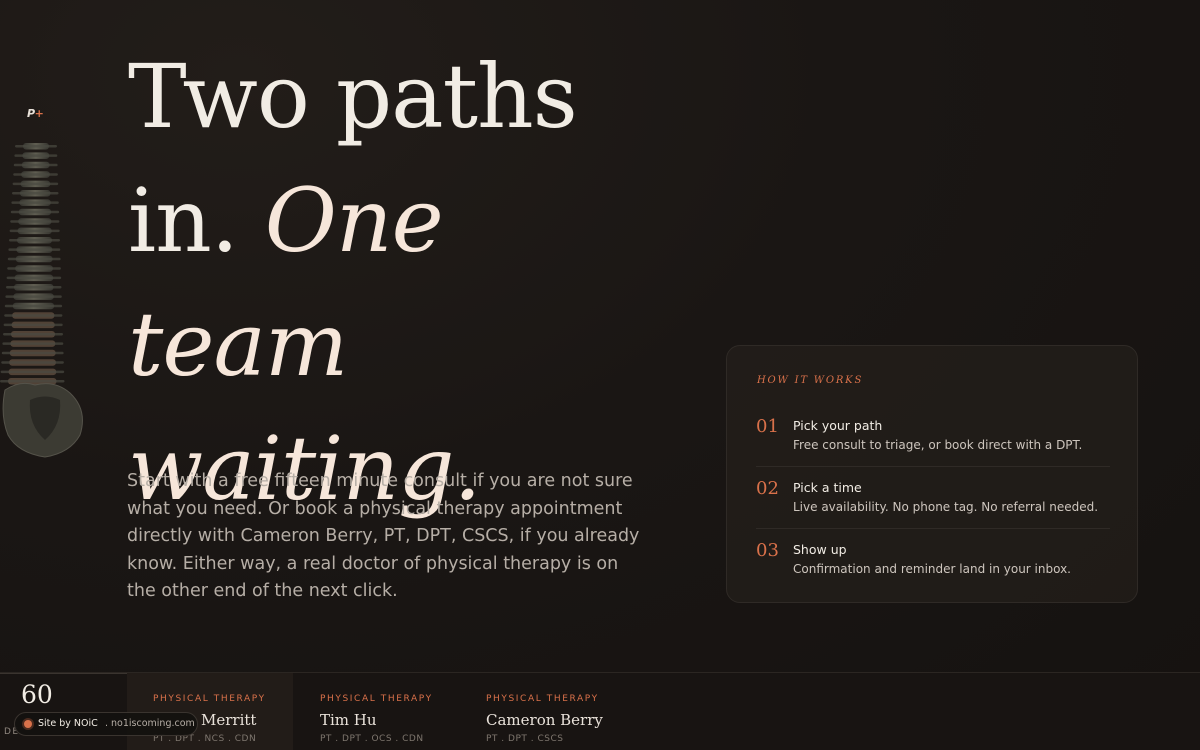 This screenshot has width=1200, height=750. Describe the element at coordinates (544, 720) in the screenshot. I see `member-name: Cameron Berry` at that location.